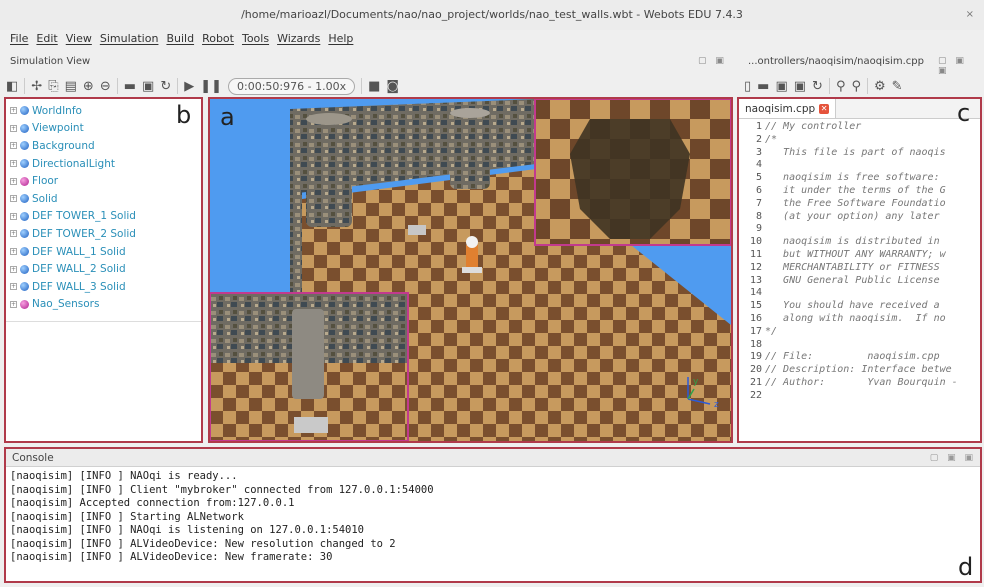 Image resolution: width=984 pixels, height=587 pixels. I want to click on open-folder-icon: ▬, so click(130, 86).